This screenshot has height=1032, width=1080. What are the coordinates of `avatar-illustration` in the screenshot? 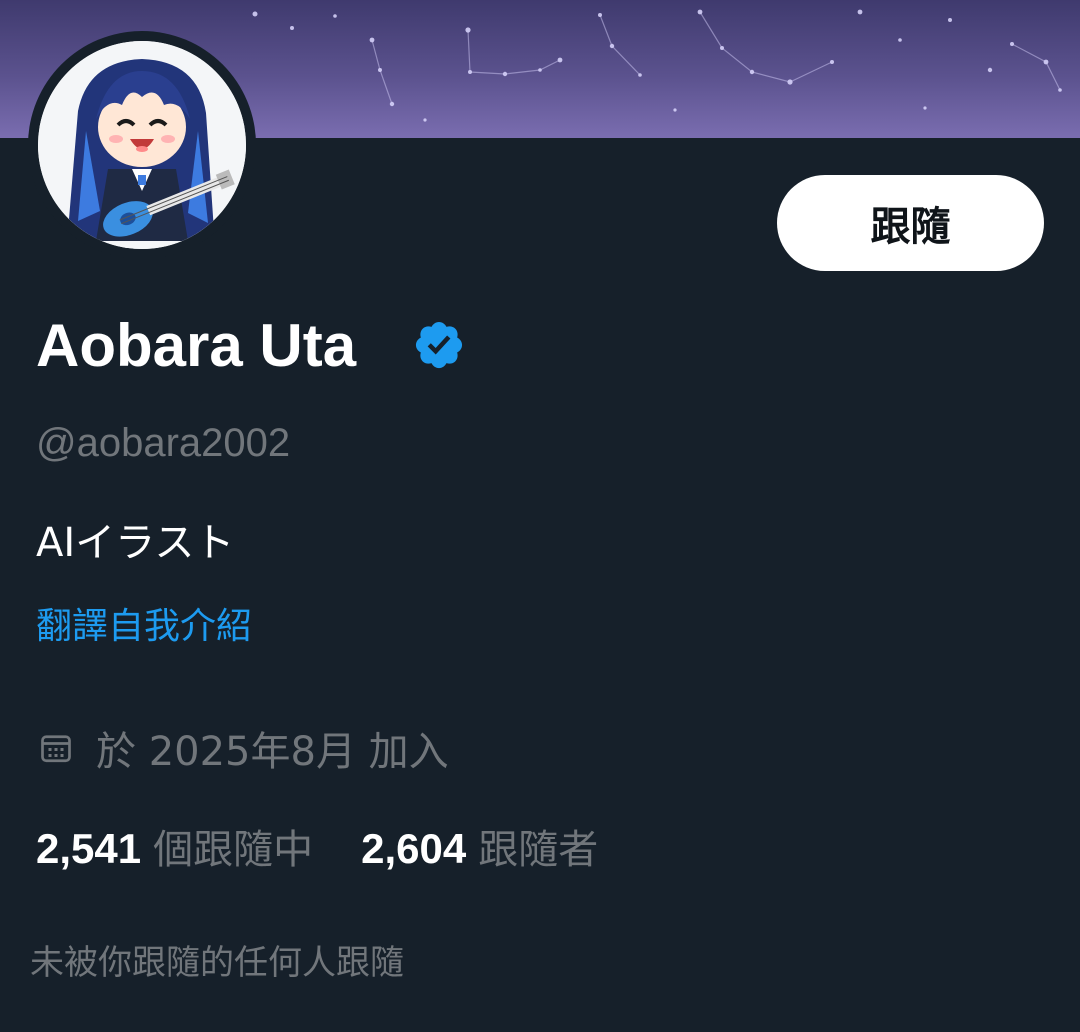 It's located at (142, 145).